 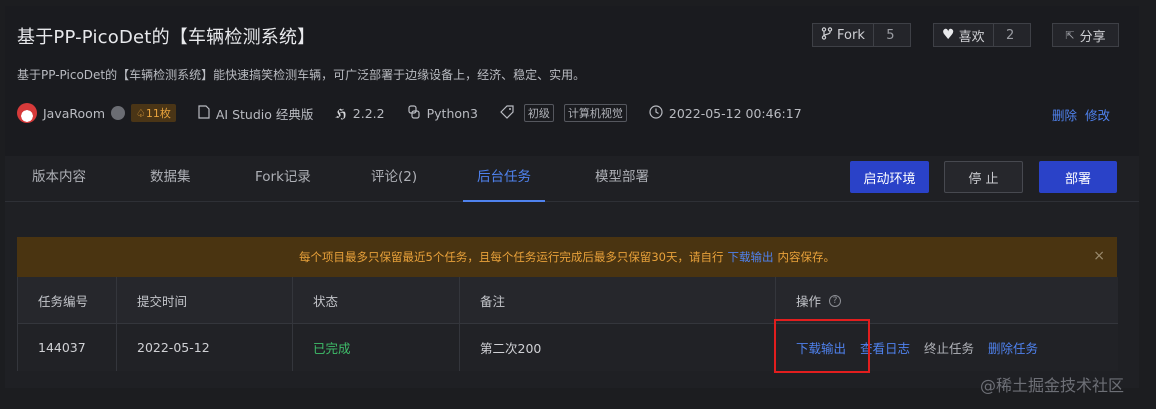 What do you see at coordinates (452, 113) in the screenshot?
I see `language-label: Python3` at bounding box center [452, 113].